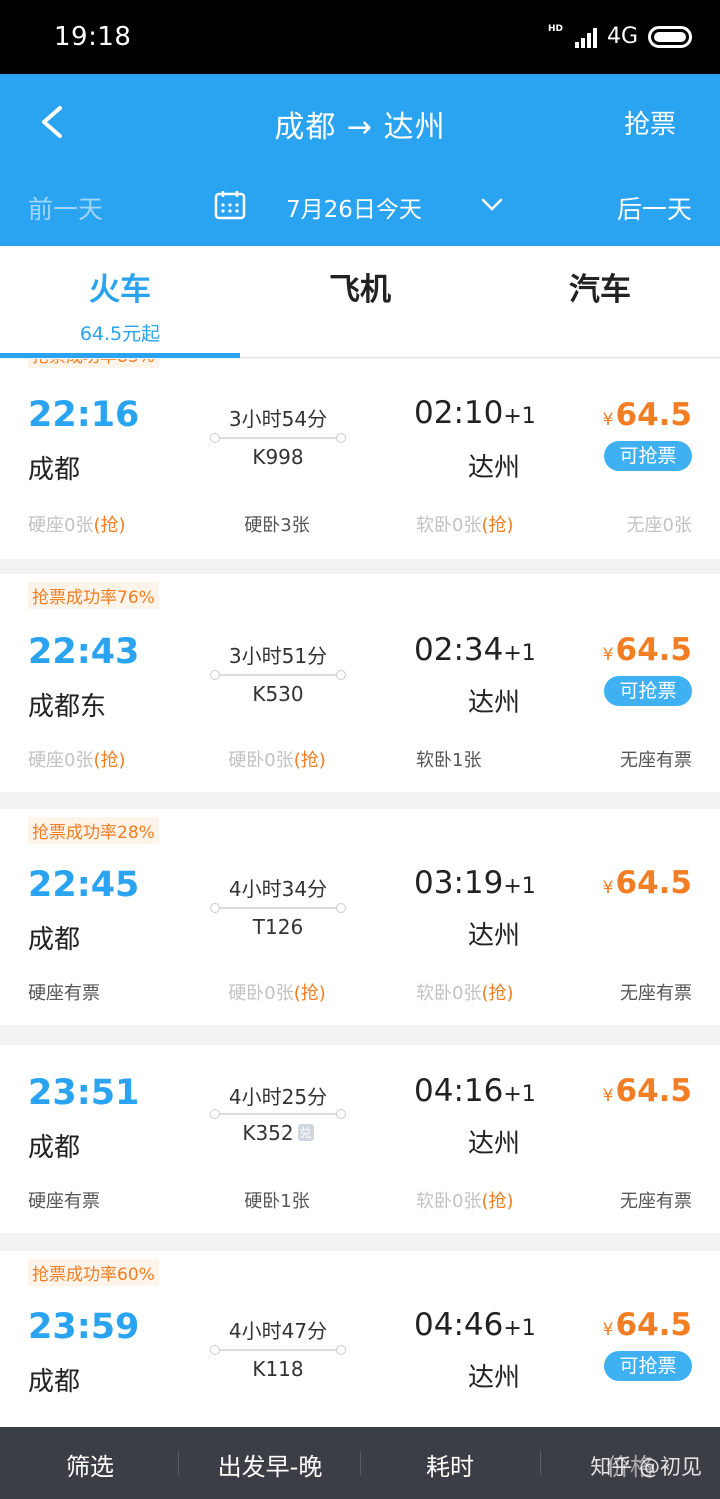  What do you see at coordinates (654, 208) in the screenshot?
I see `next-day-button: 后一天` at bounding box center [654, 208].